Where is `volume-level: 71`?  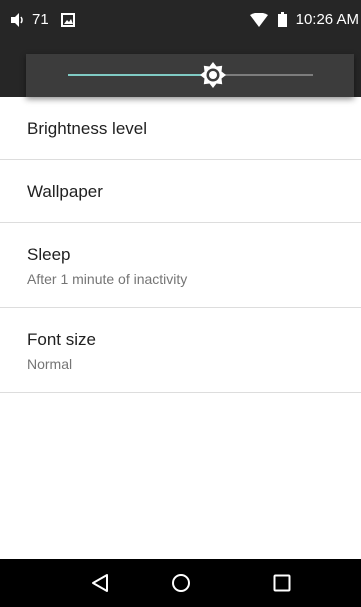 volume-level: 71 is located at coordinates (40, 19).